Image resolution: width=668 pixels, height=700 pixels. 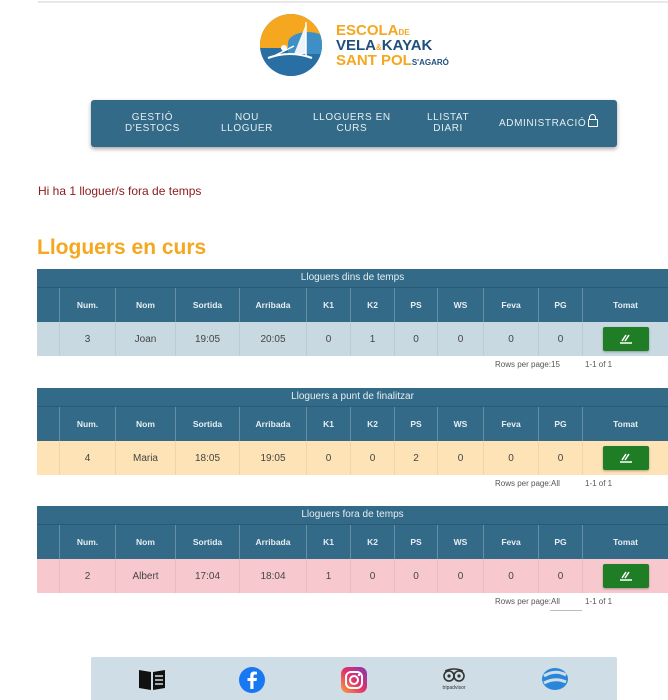 What do you see at coordinates (152, 123) in the screenshot?
I see `nav-gestio-estocs: GESTIÓ D'ESTOCS` at bounding box center [152, 123].